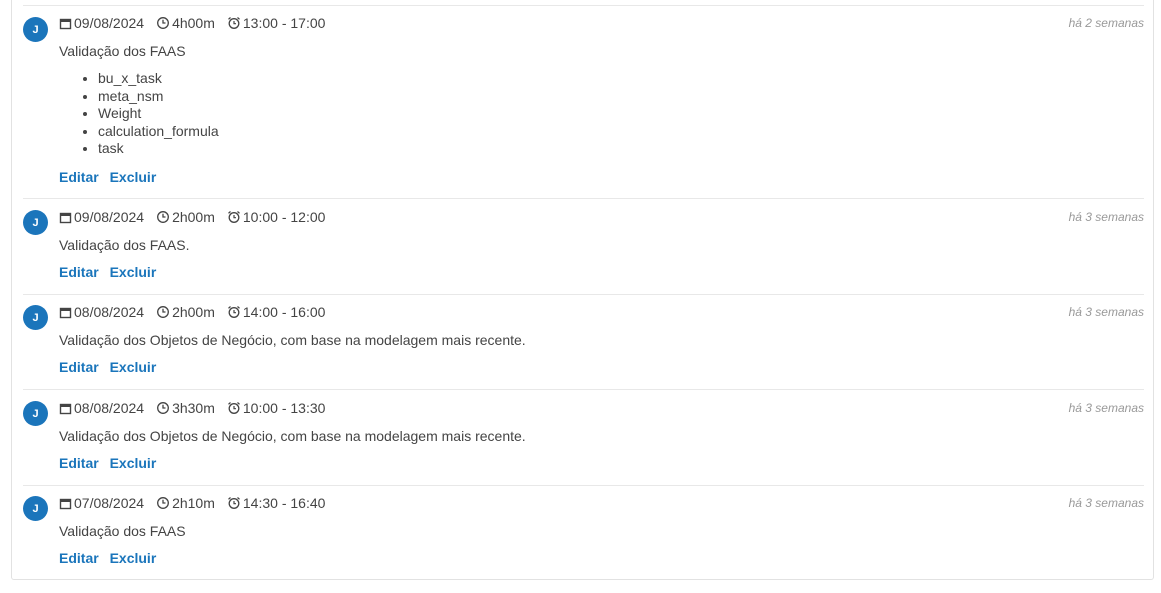 The height and width of the screenshot is (593, 1161). What do you see at coordinates (109, 503) in the screenshot?
I see `entry-date: 07/08/2024` at bounding box center [109, 503].